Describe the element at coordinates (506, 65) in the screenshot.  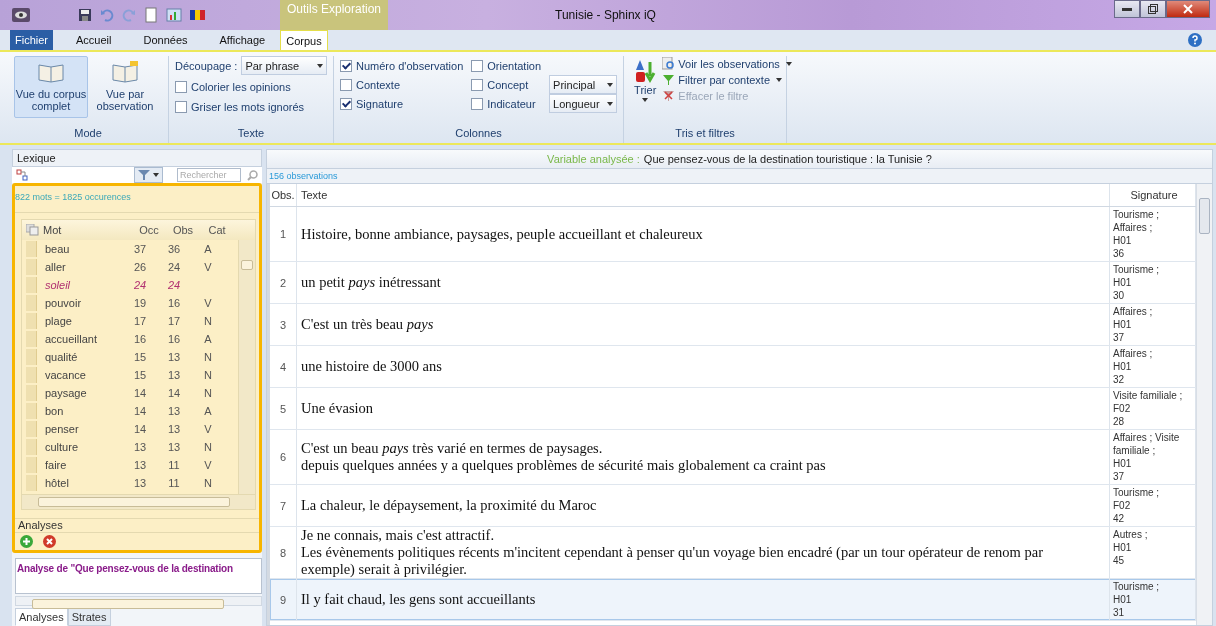
I see `checkbox-option: Orientation` at that location.